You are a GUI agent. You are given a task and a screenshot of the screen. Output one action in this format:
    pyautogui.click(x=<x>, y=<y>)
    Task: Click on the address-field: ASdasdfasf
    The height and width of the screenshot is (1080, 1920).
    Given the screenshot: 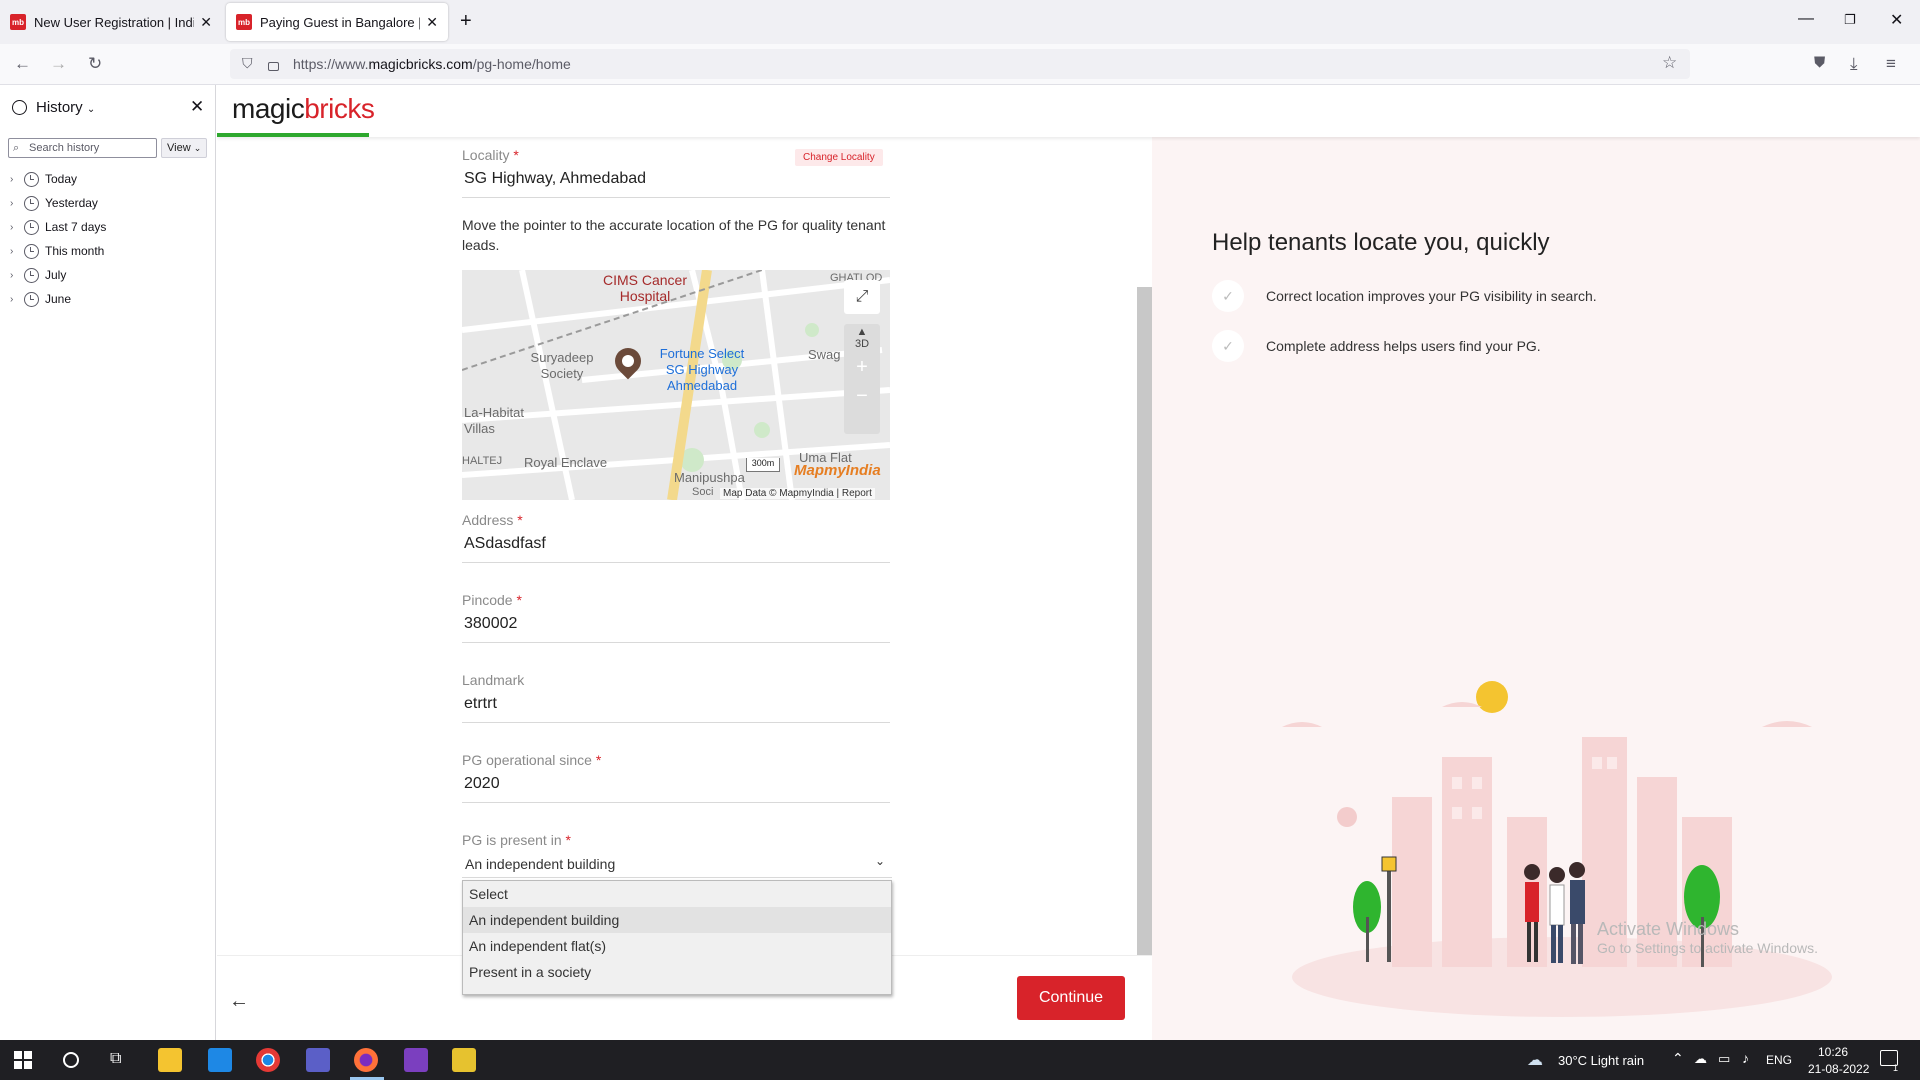 What is the action you would take?
    pyautogui.click(x=505, y=544)
    